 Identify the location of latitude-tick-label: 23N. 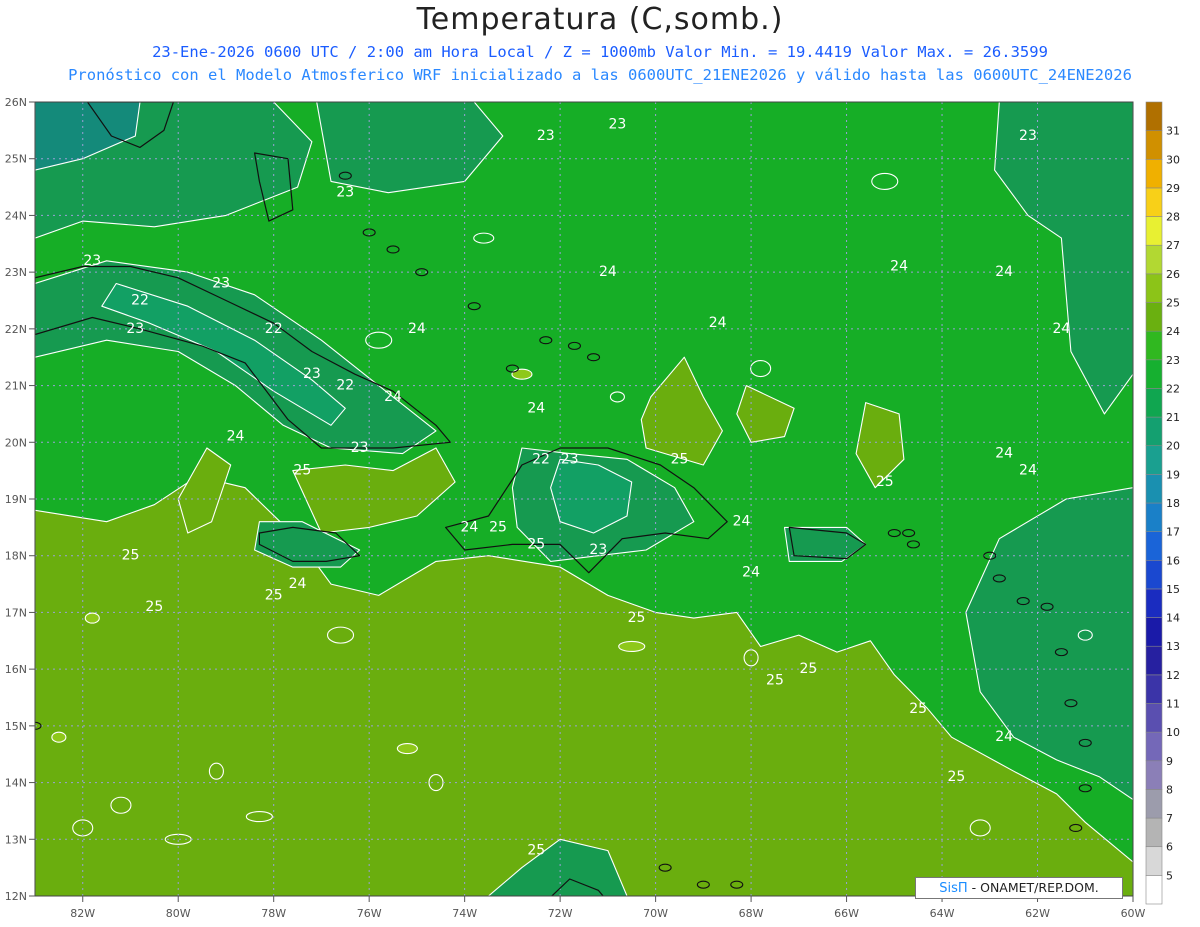
(16, 272).